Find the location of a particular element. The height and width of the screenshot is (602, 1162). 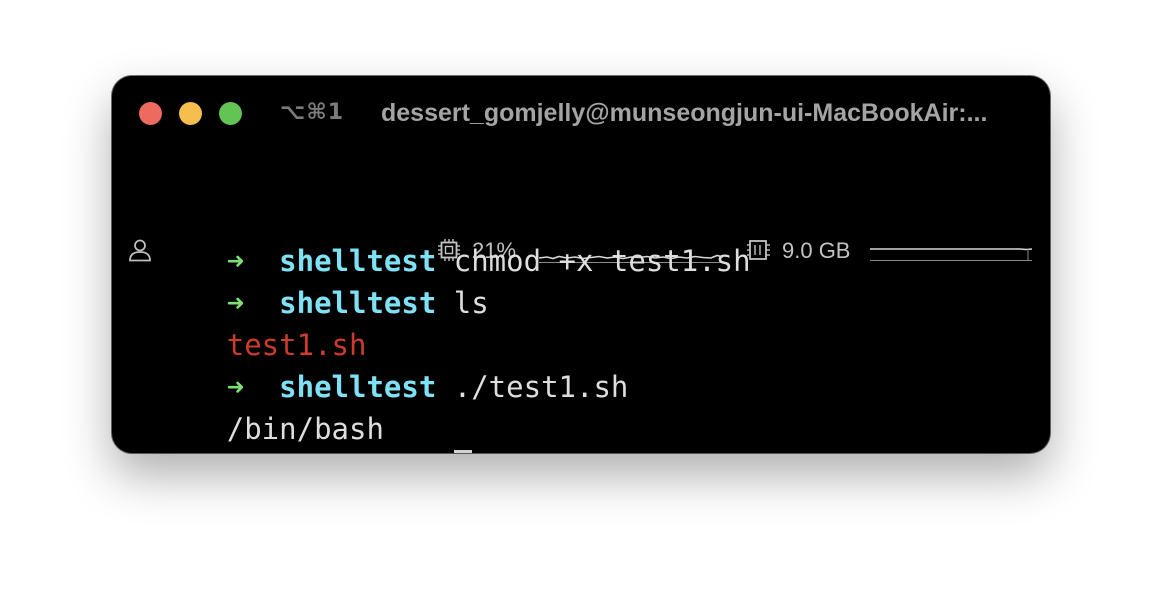

close-button is located at coordinates (150, 113).